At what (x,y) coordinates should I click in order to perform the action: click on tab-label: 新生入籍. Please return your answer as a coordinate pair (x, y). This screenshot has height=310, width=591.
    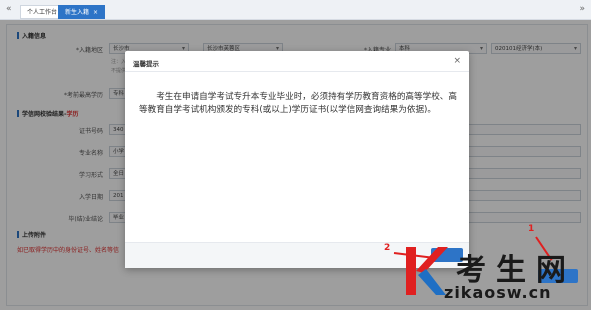
    Looking at the image, I should click on (77, 12).